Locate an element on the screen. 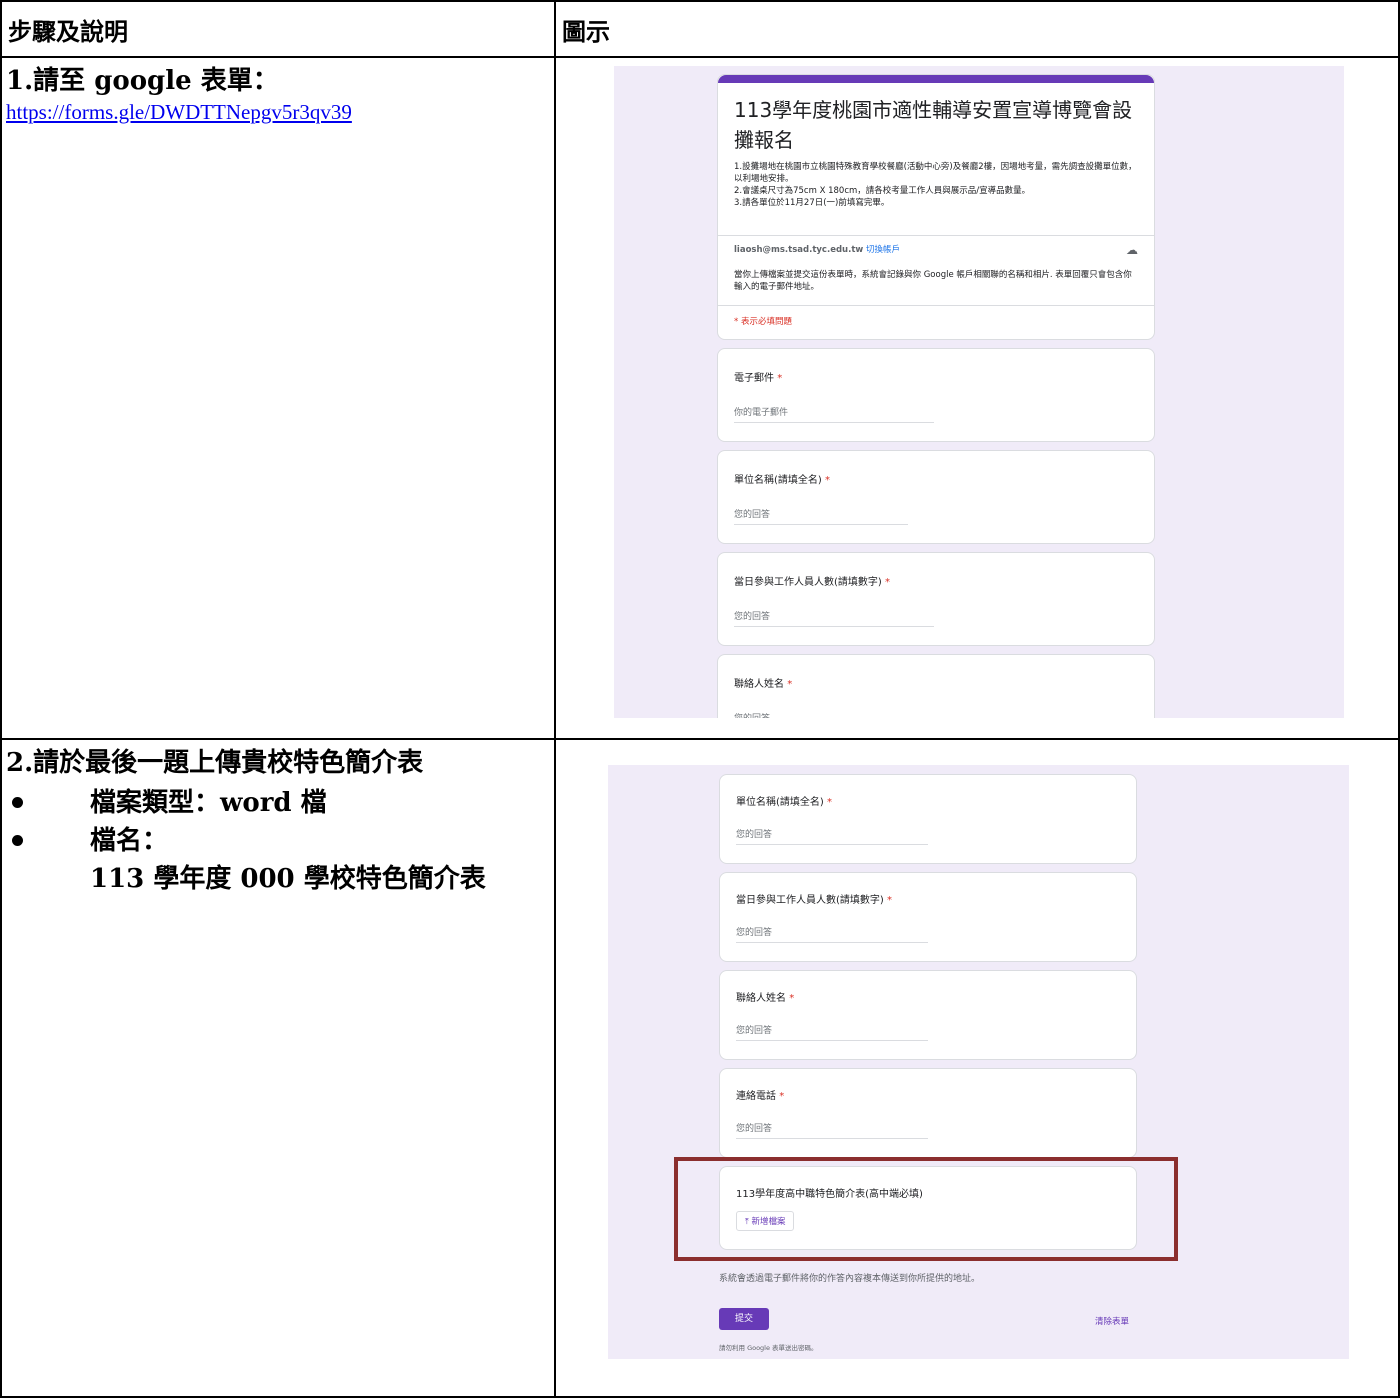 Image resolution: width=1400 pixels, height=1398 pixels. account-line: liaosh@ms.tsad.tyc.edu.tw 切換帳戶 is located at coordinates (817, 249).